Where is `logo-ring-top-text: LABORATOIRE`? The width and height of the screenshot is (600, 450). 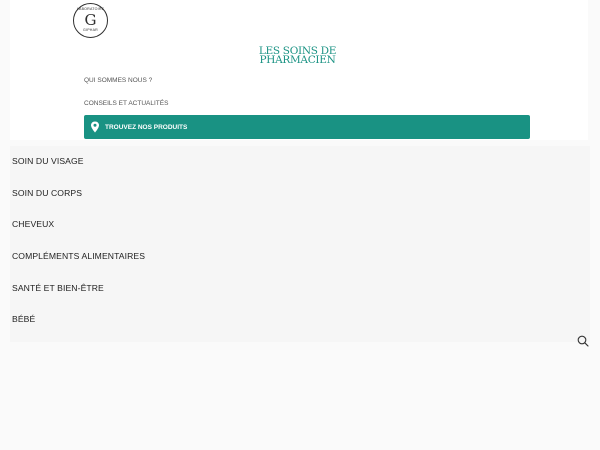 logo-ring-top-text: LABORATOIRE is located at coordinates (90, 9).